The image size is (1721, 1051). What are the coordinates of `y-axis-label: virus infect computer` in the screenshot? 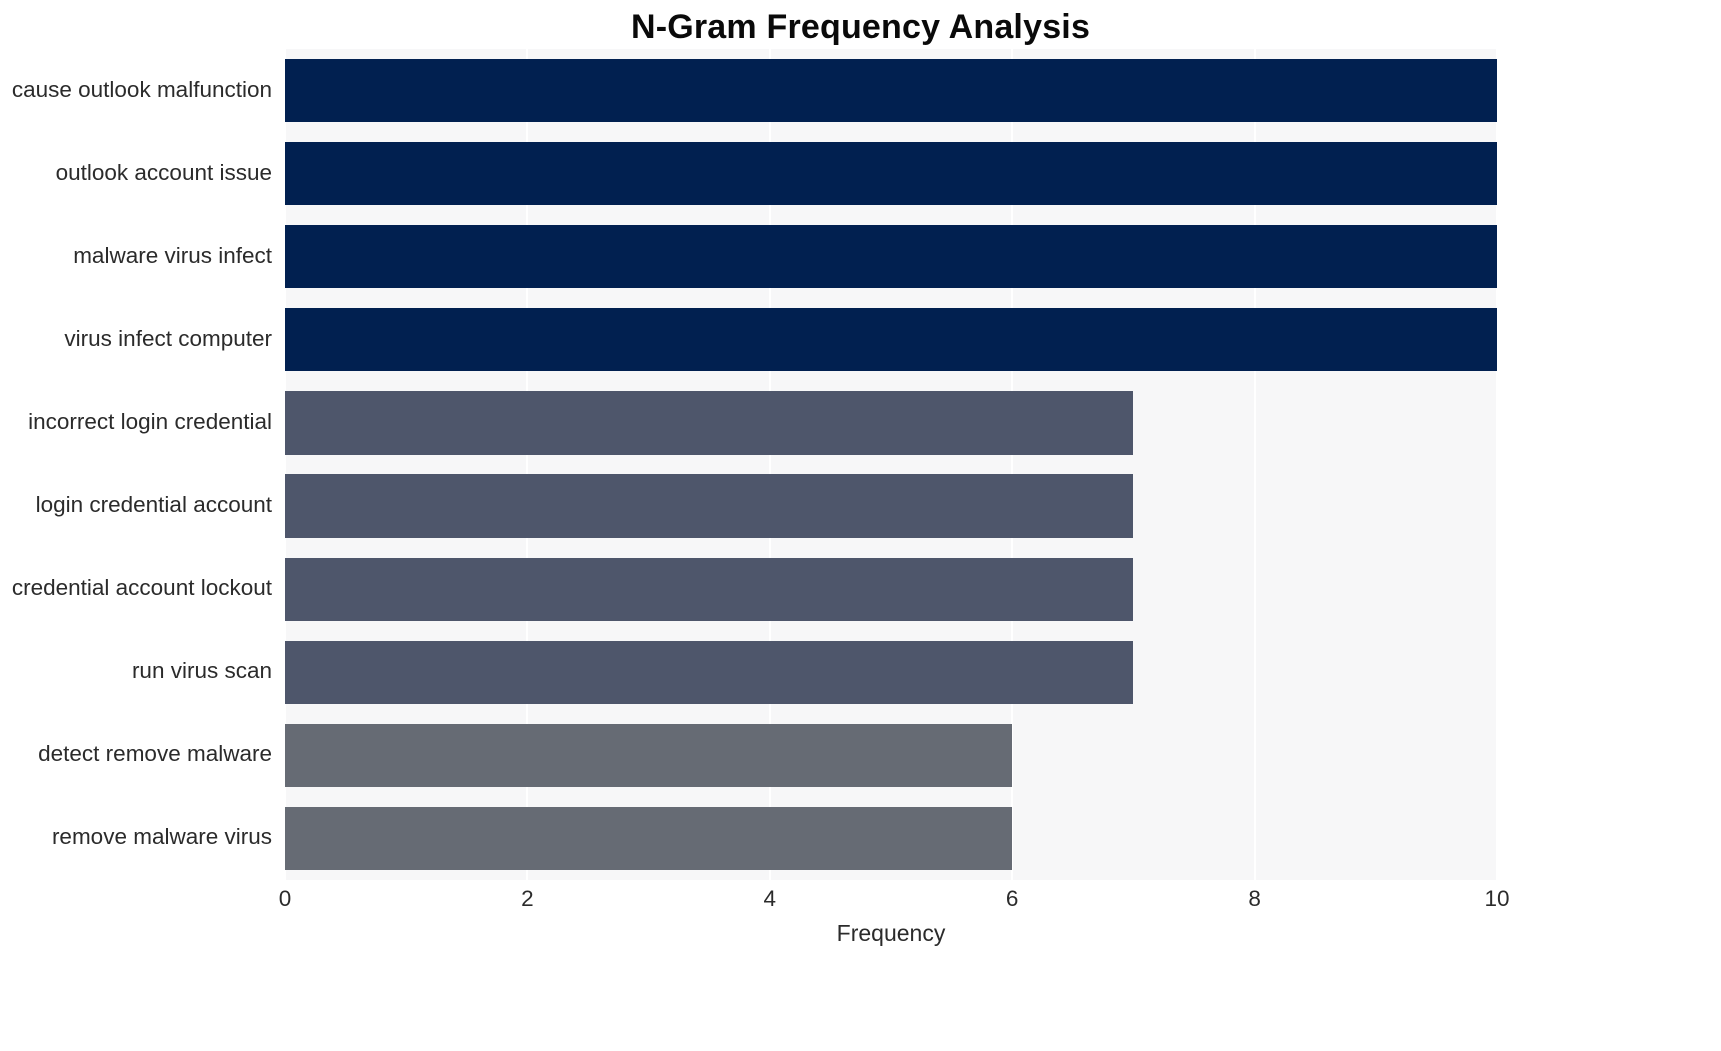 It's located at (168, 338).